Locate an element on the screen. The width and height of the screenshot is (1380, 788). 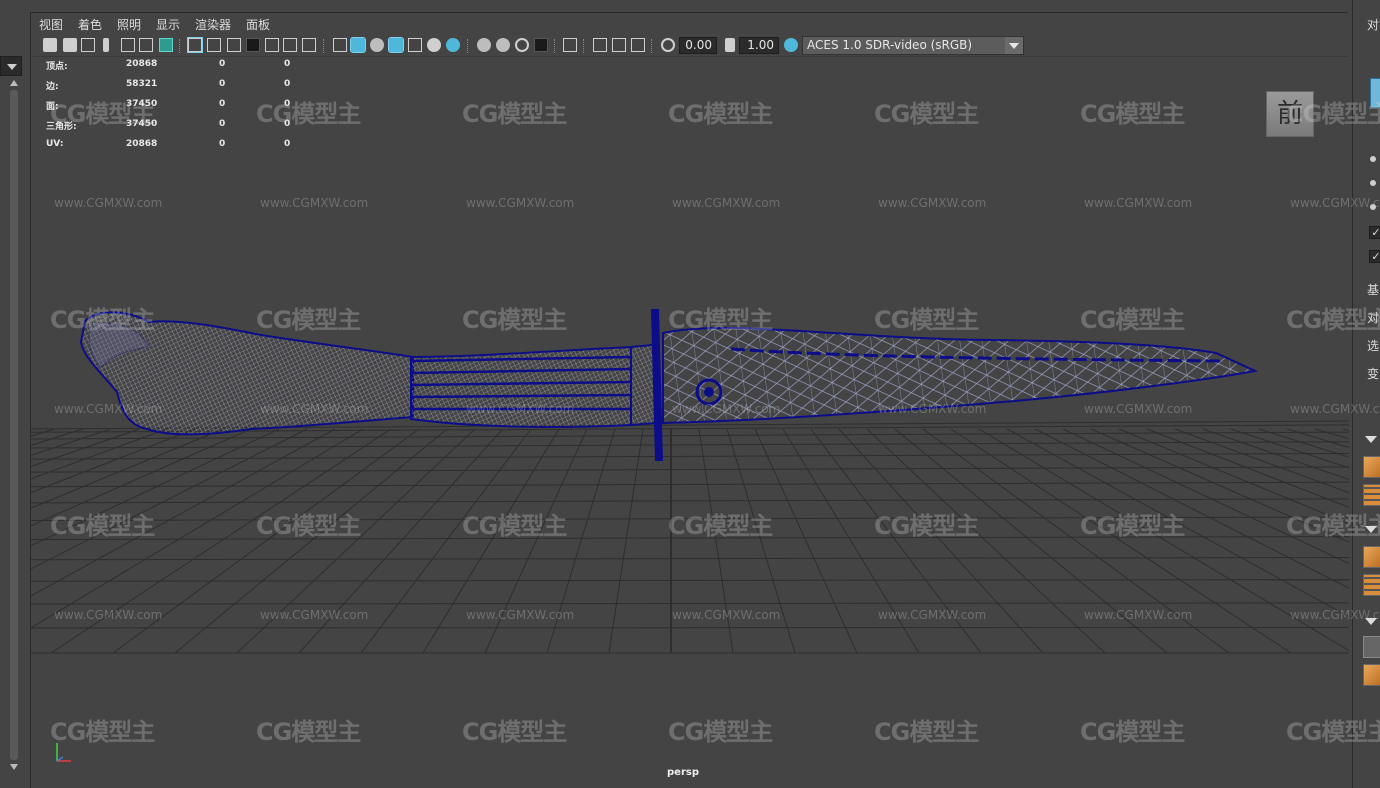
left-panel-dropdown is located at coordinates (11, 66).